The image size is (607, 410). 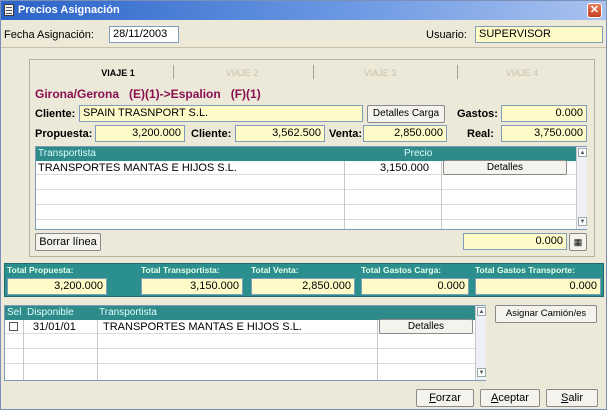 What do you see at coordinates (538, 286) in the screenshot?
I see `total-gastos-transporte-field: 0.000` at bounding box center [538, 286].